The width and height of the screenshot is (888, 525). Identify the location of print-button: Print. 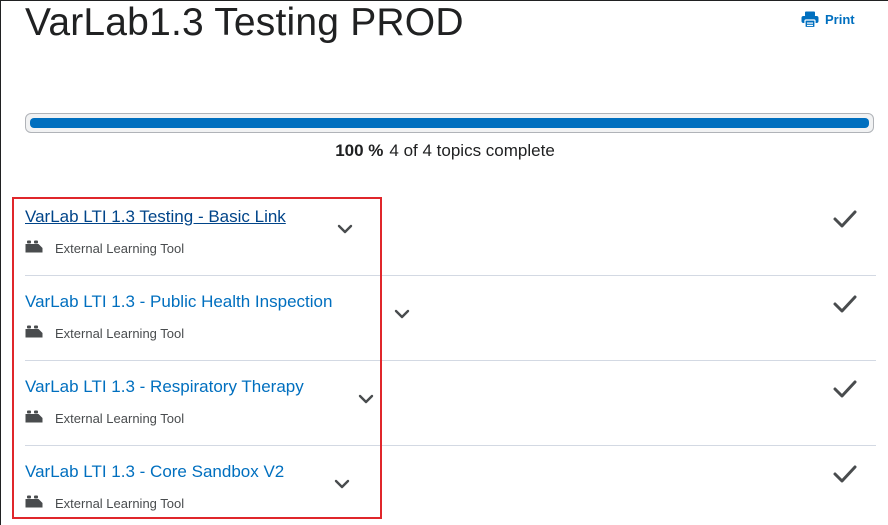
(828, 19).